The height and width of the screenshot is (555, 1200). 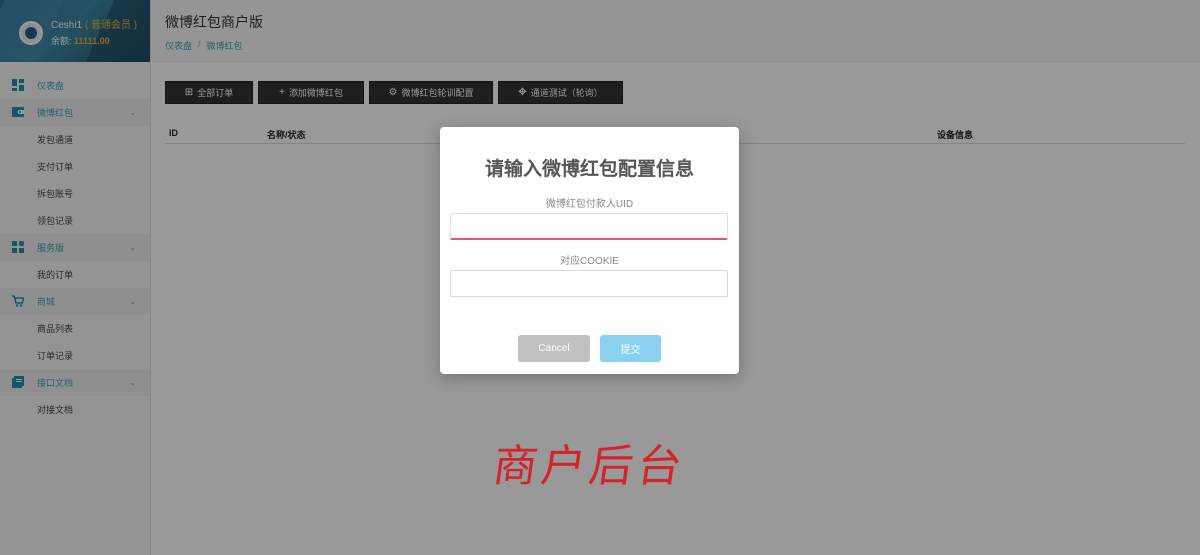 I want to click on watermark-text: 商户后台, so click(x=589, y=466).